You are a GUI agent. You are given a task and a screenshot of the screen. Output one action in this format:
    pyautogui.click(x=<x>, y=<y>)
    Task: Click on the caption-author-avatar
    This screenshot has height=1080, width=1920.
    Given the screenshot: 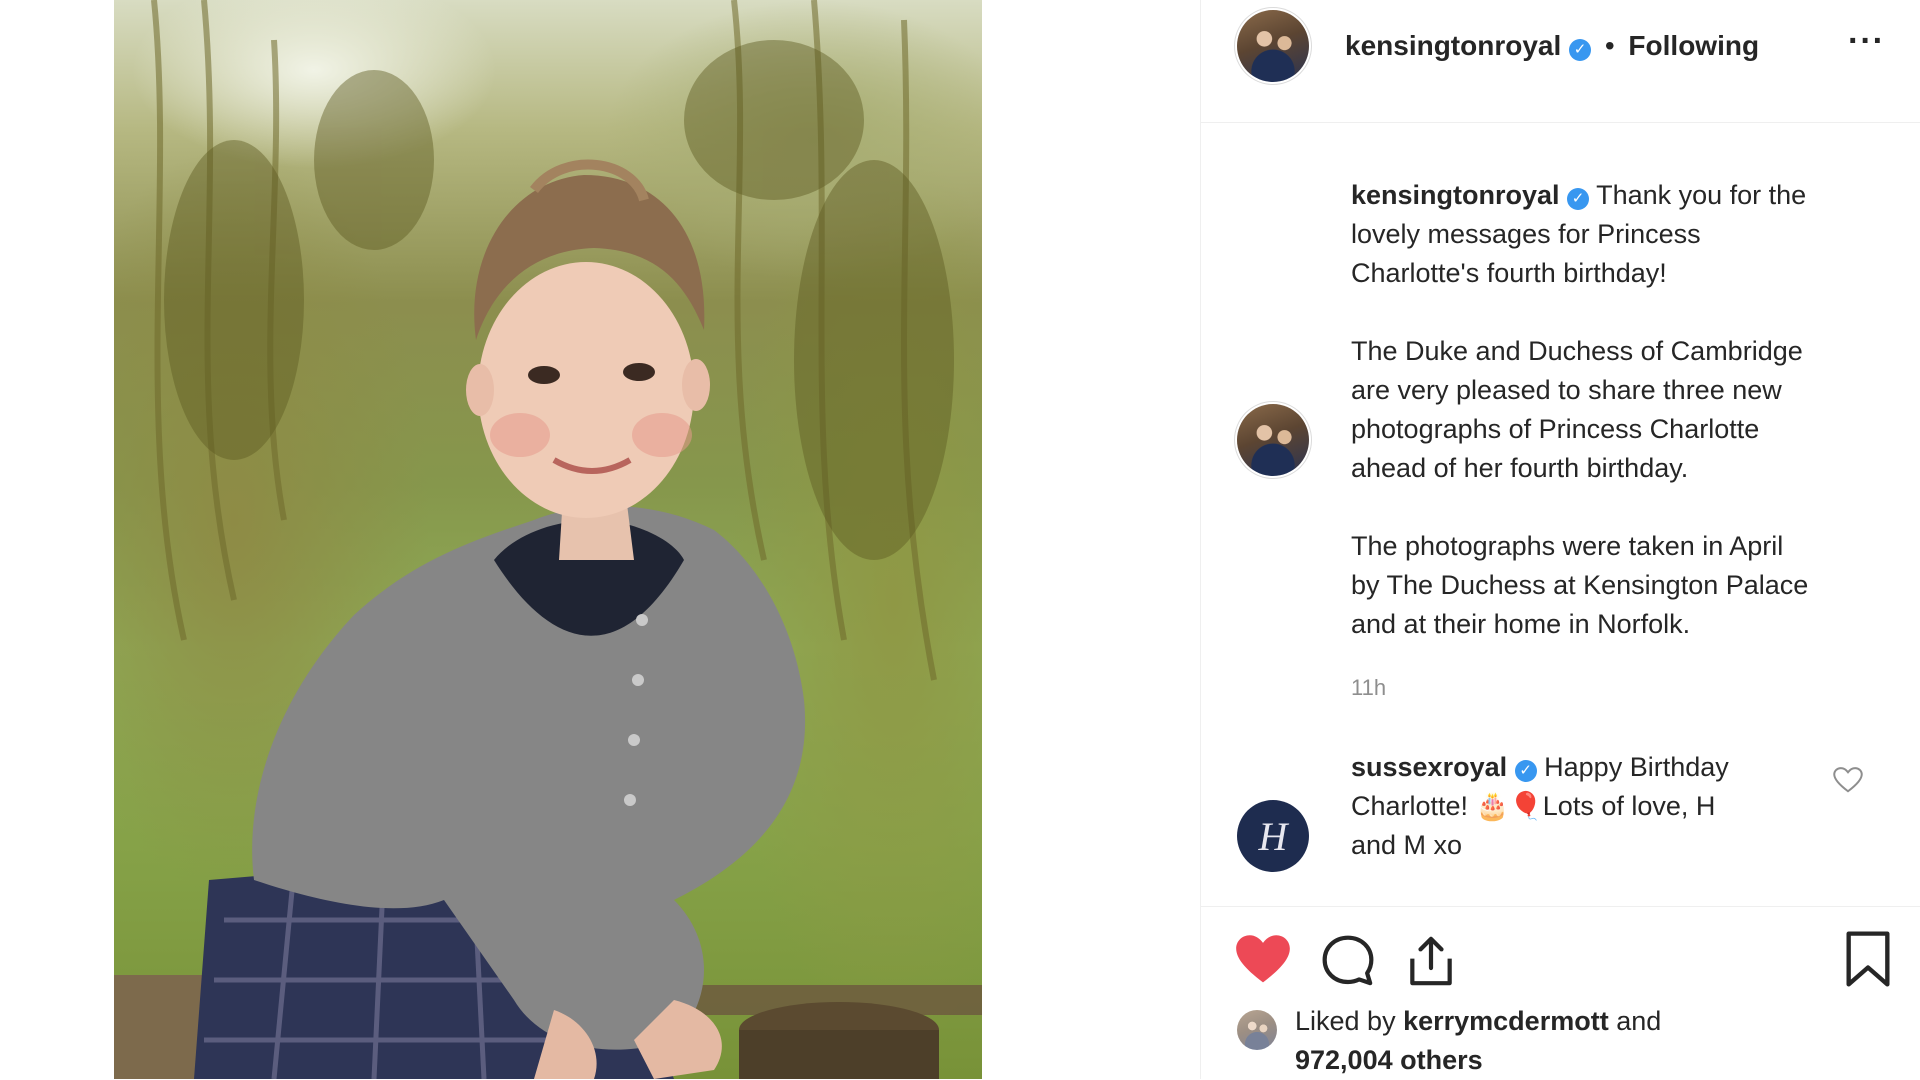 What is the action you would take?
    pyautogui.click(x=1273, y=440)
    